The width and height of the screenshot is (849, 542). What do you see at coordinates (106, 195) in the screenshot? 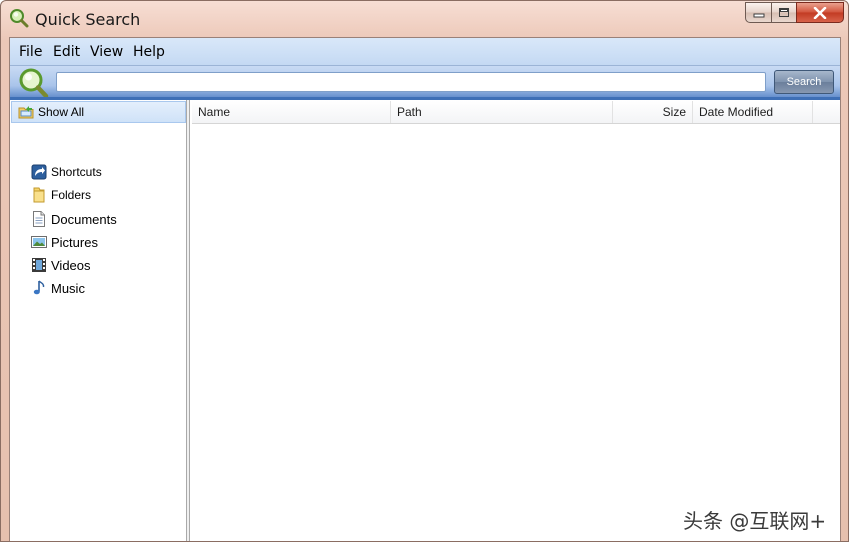
I see `filter-item-folders: Folders` at bounding box center [106, 195].